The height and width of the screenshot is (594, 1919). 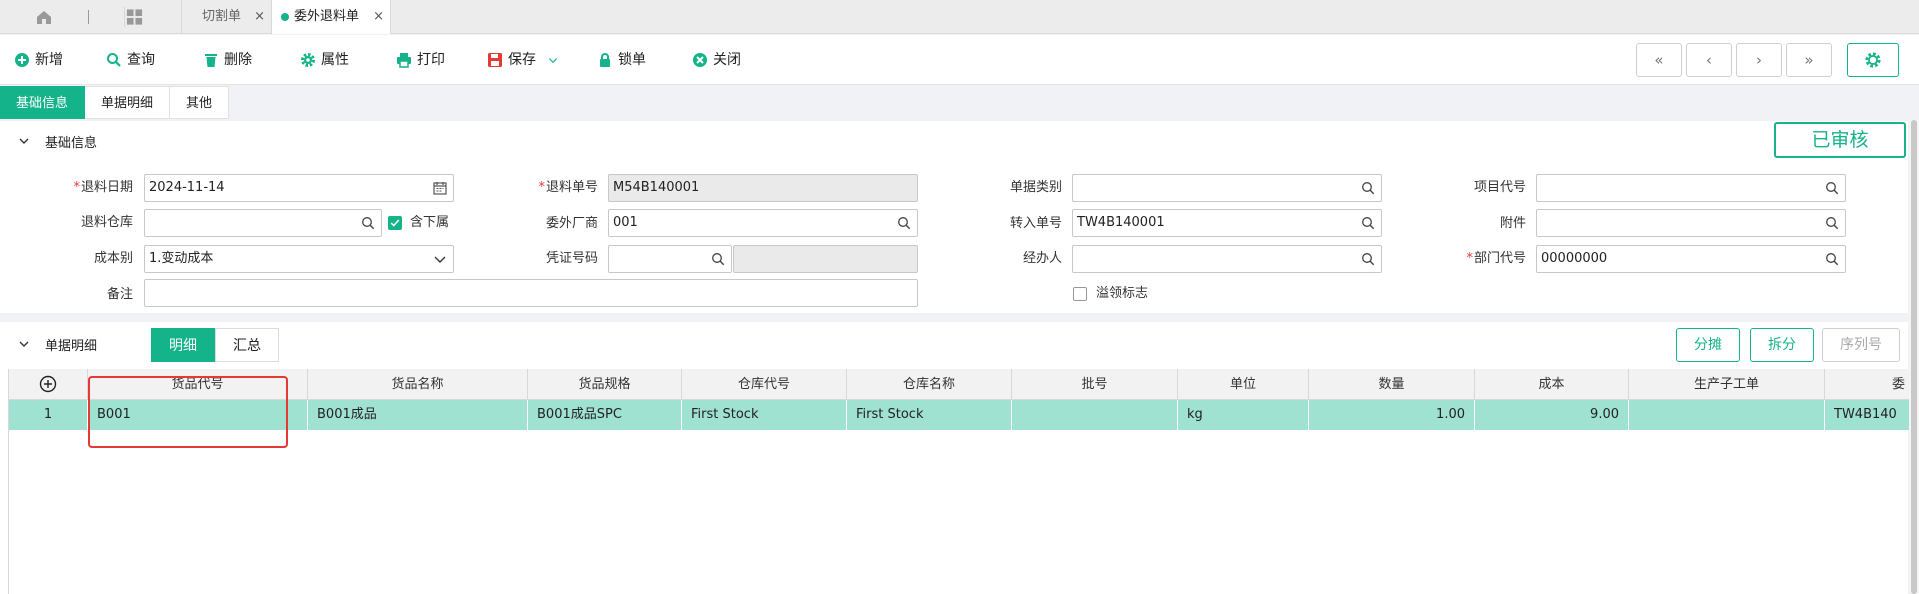 I want to click on add-row-cell, so click(x=48, y=384).